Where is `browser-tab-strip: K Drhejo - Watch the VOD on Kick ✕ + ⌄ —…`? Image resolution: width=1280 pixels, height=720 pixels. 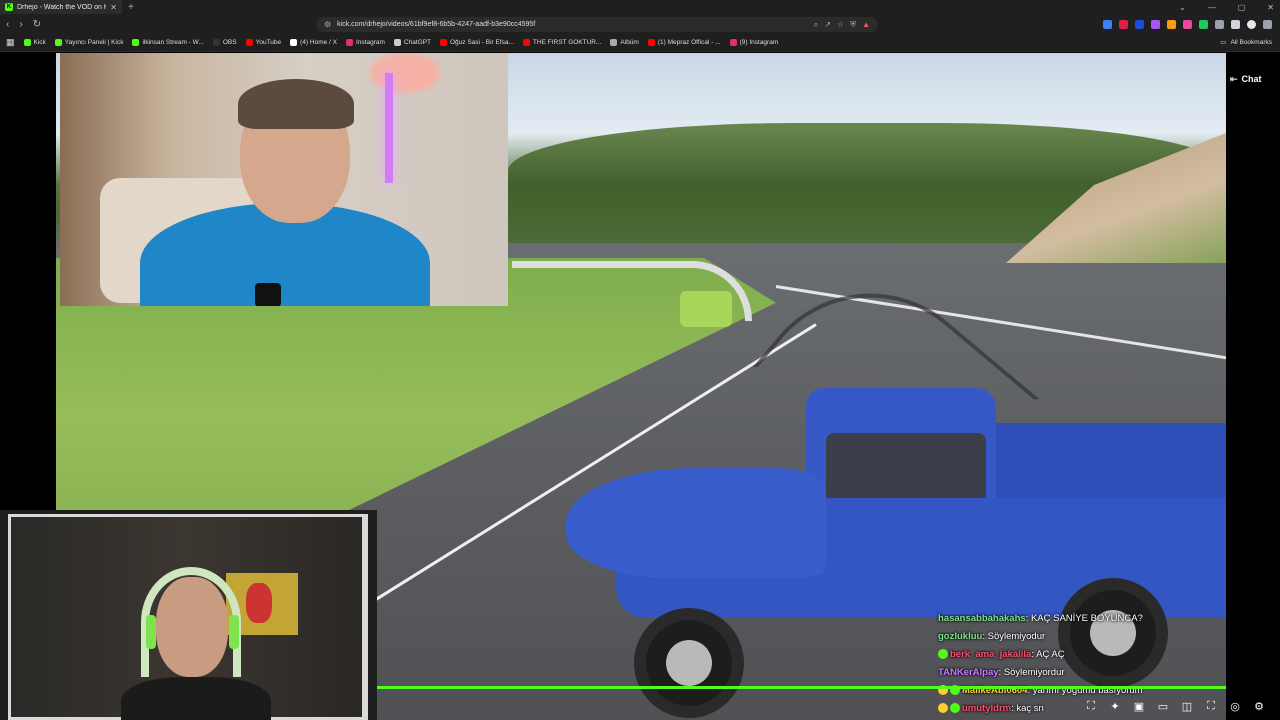 browser-tab-strip: K Drhejo - Watch the VOD on Kick ✕ + ⌄ —… is located at coordinates (640, 7).